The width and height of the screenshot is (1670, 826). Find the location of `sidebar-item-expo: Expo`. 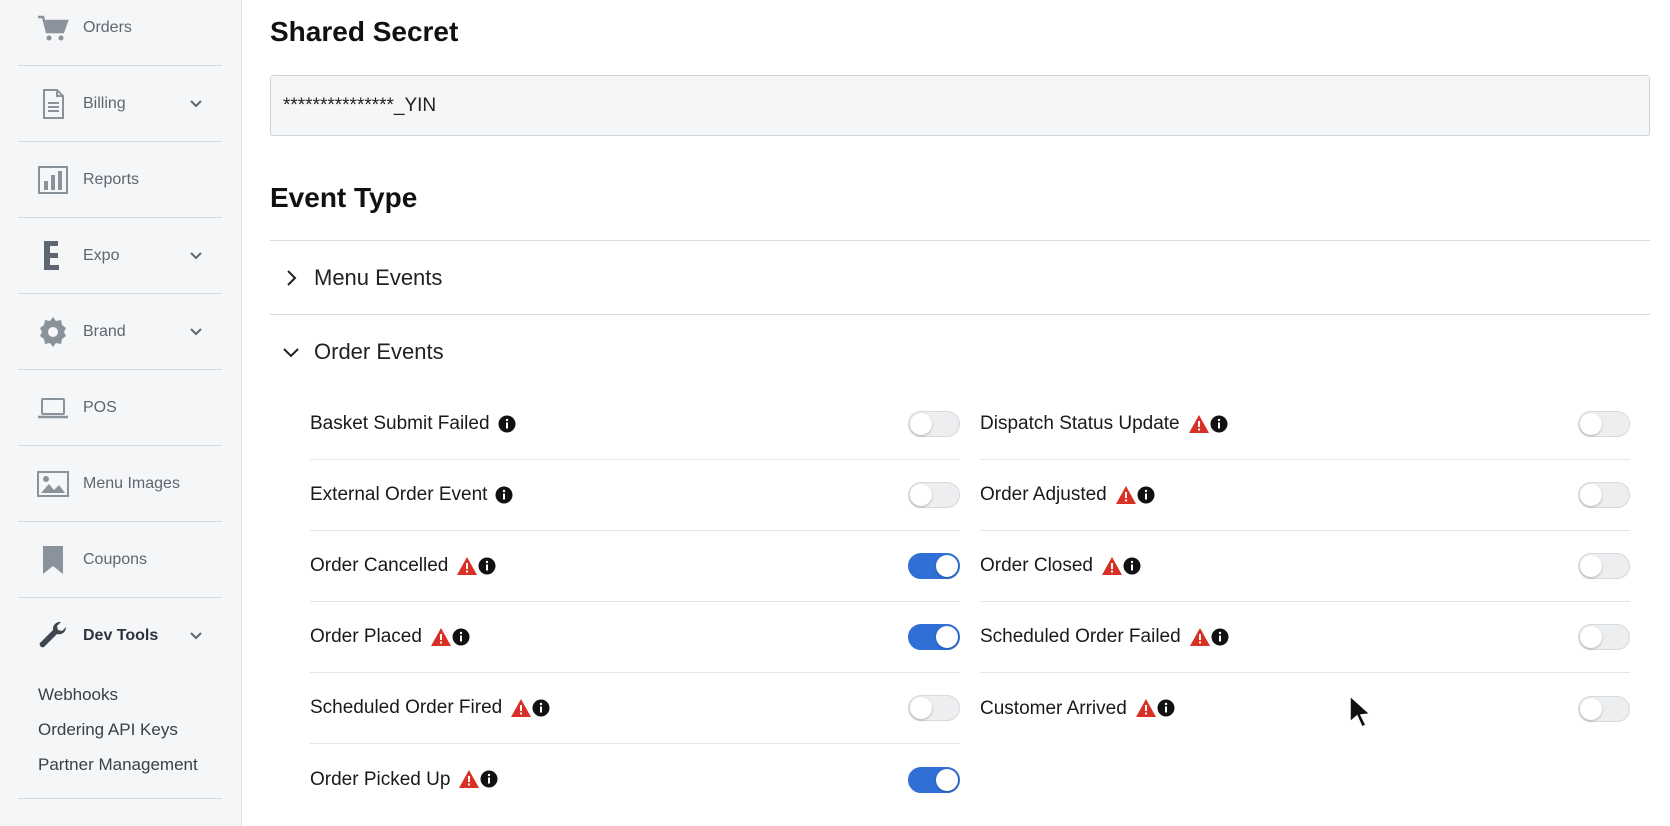

sidebar-item-expo: Expo is located at coordinates (120, 256).